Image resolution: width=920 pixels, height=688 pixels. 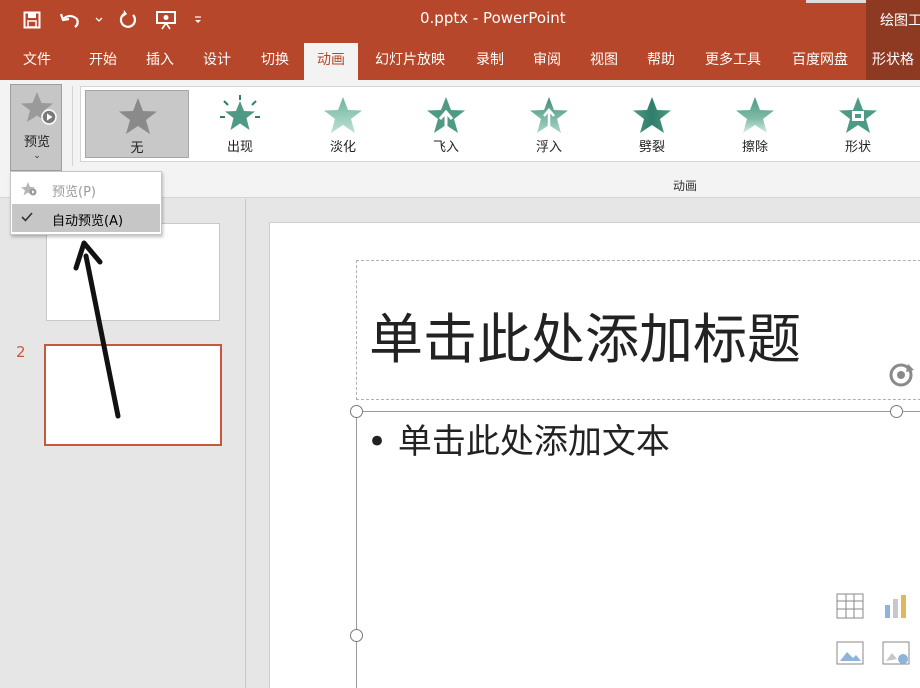 I want to click on star-split-icon, so click(x=652, y=115).